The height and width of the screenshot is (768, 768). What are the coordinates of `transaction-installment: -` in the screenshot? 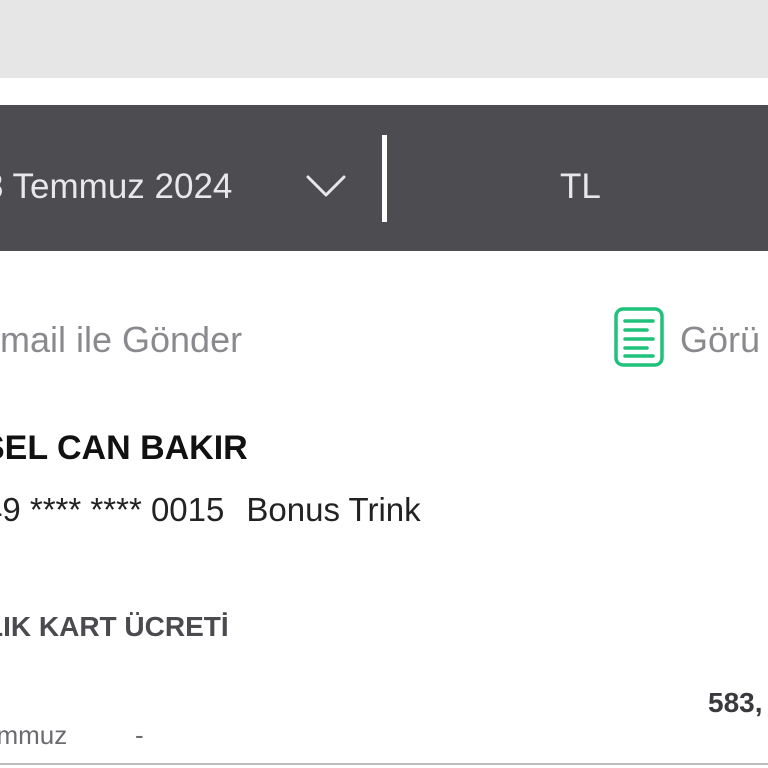 It's located at (139, 735).